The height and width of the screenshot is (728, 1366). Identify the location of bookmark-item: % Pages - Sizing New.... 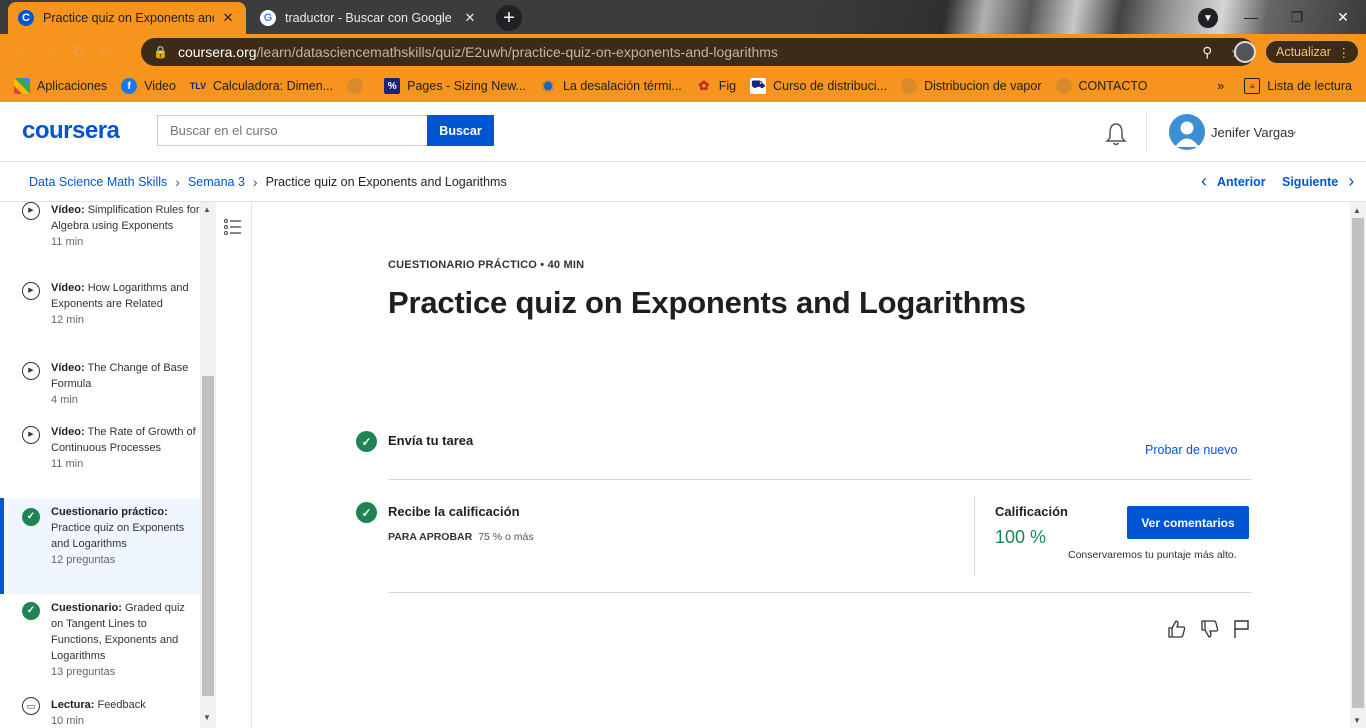
(455, 86).